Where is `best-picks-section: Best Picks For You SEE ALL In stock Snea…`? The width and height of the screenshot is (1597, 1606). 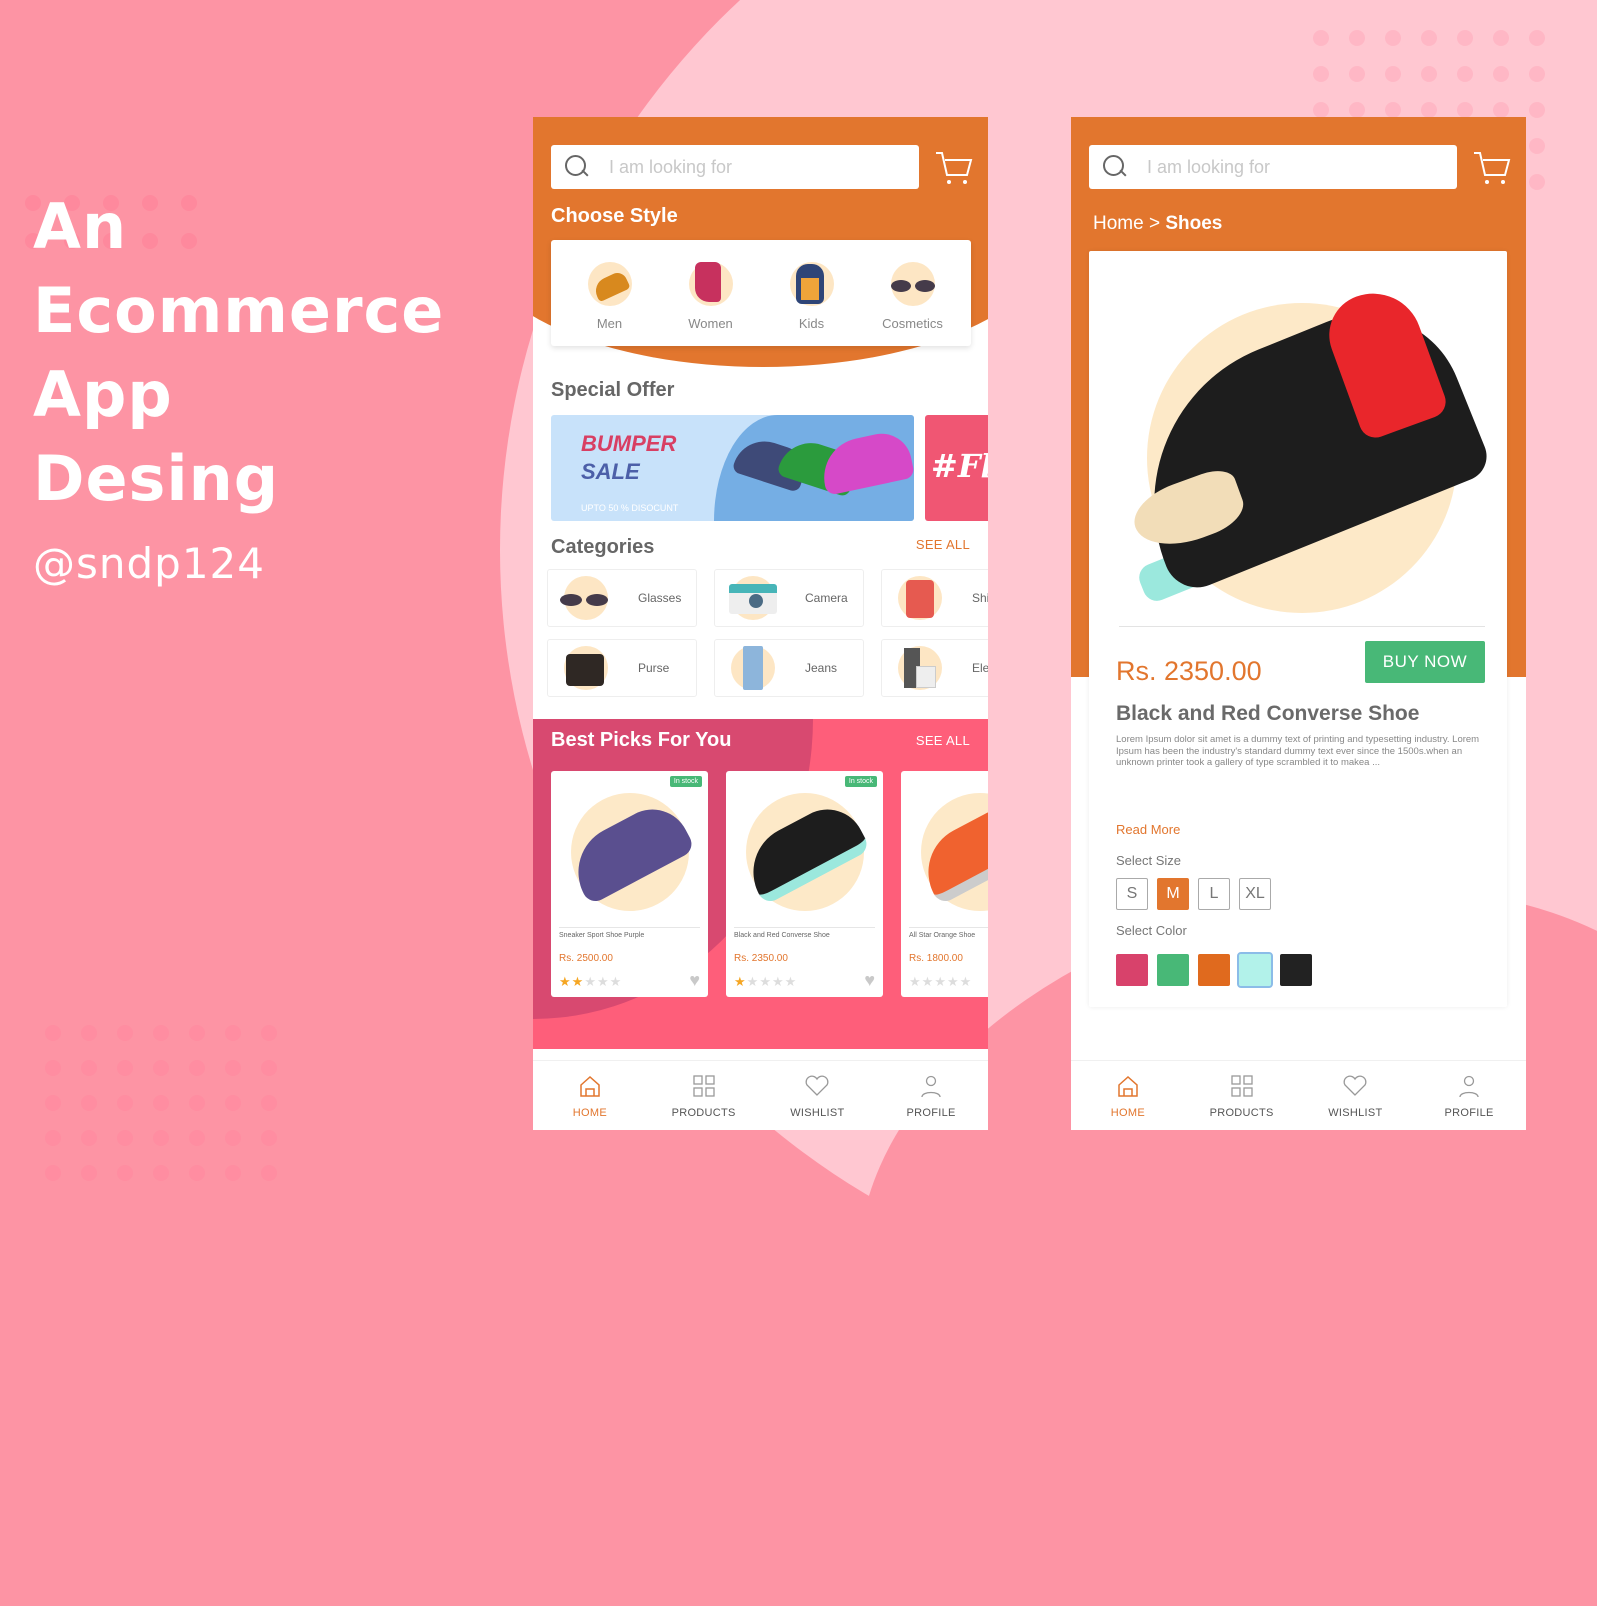
best-picks-section: Best Picks For You SEE ALL In stock Snea… is located at coordinates (760, 884).